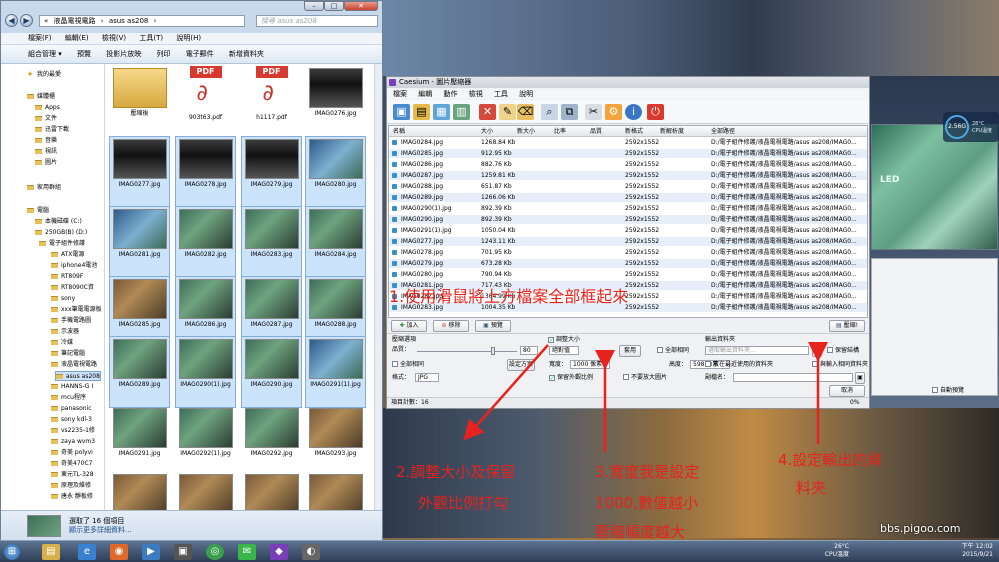 The height and width of the screenshot is (562, 999). I want to click on caesium-taskbar-icon: ◆, so click(279, 552).